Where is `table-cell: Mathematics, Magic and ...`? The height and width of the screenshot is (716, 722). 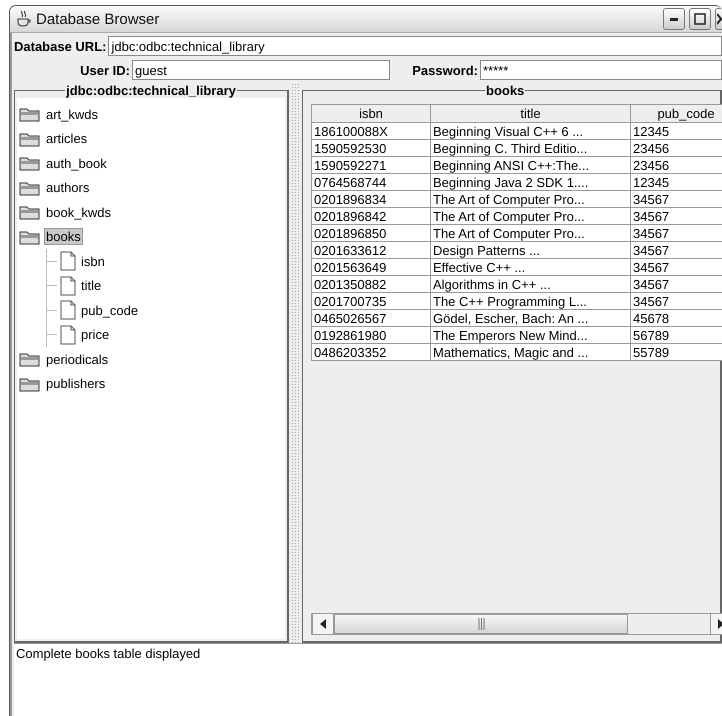
table-cell: Mathematics, Magic and ... is located at coordinates (530, 352).